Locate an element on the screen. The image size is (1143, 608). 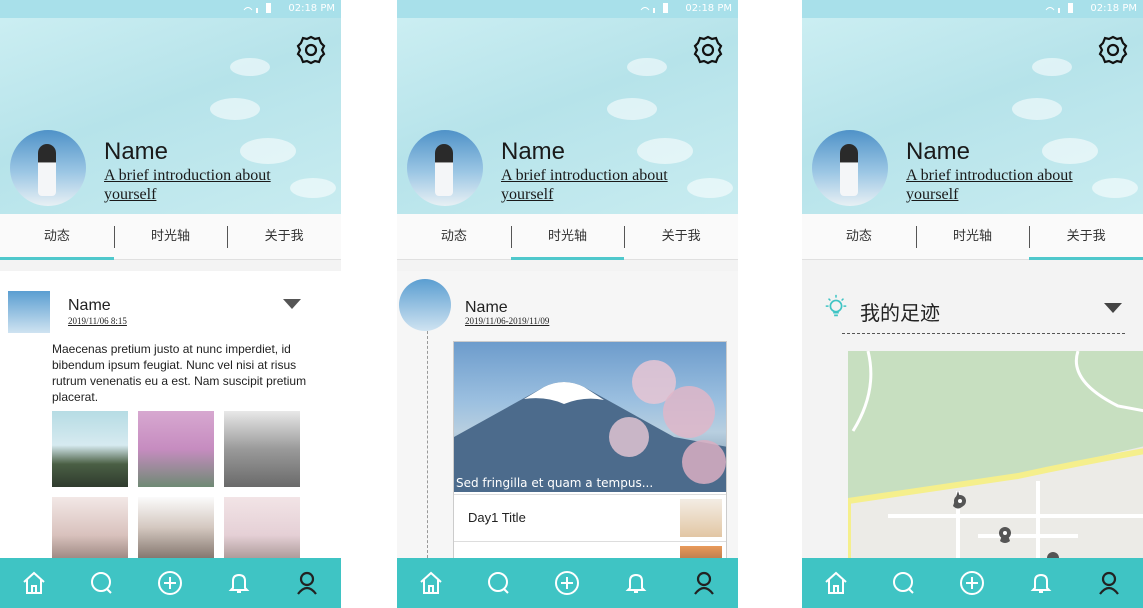
post-expand-icon is located at coordinates (292, 304).